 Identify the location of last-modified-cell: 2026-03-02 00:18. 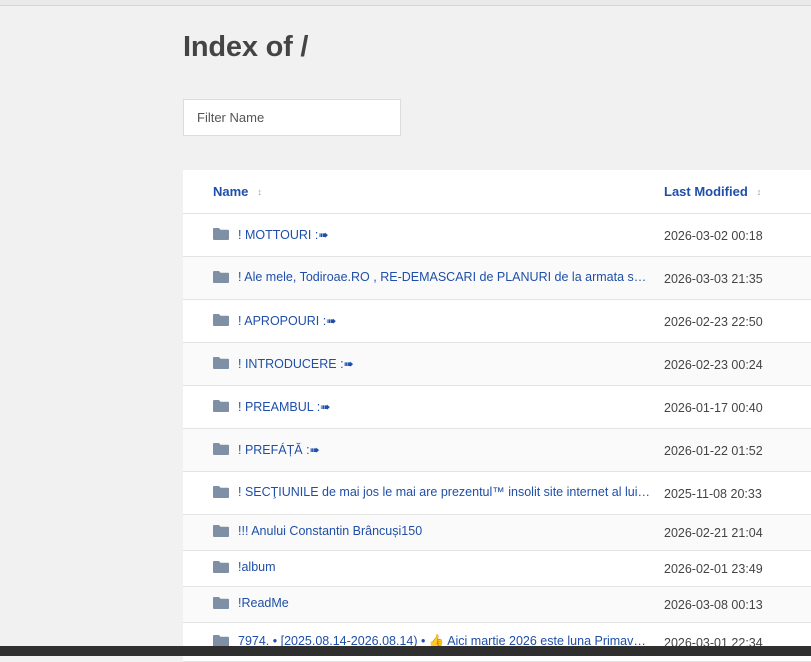
(713, 236).